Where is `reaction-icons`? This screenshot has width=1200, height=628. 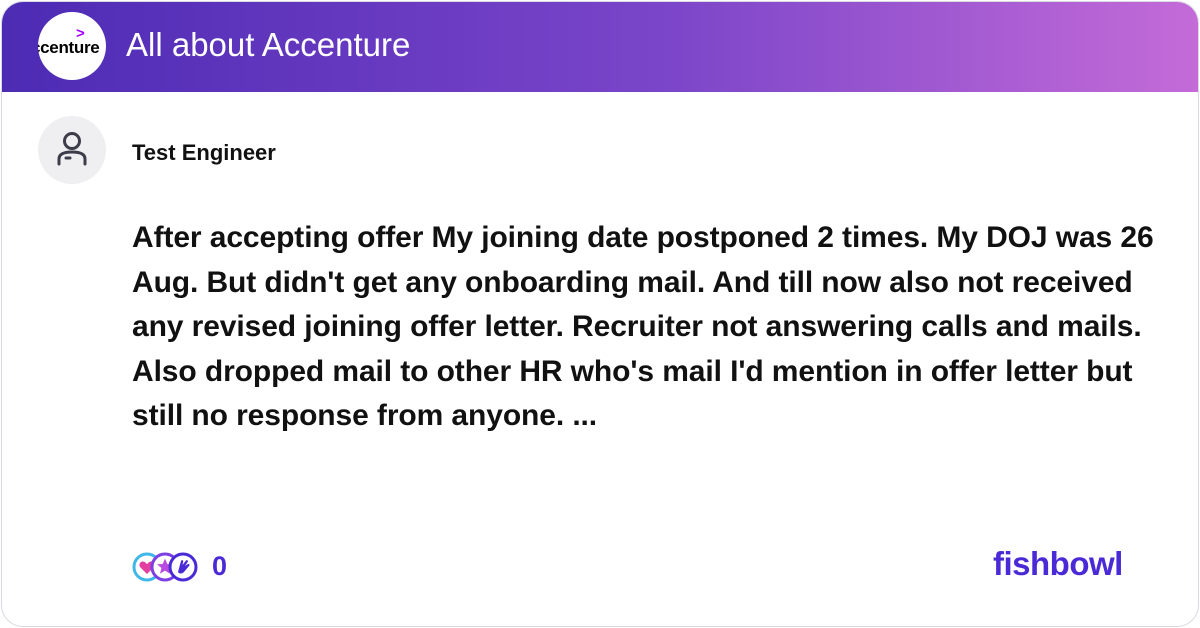 reaction-icons is located at coordinates (172, 567).